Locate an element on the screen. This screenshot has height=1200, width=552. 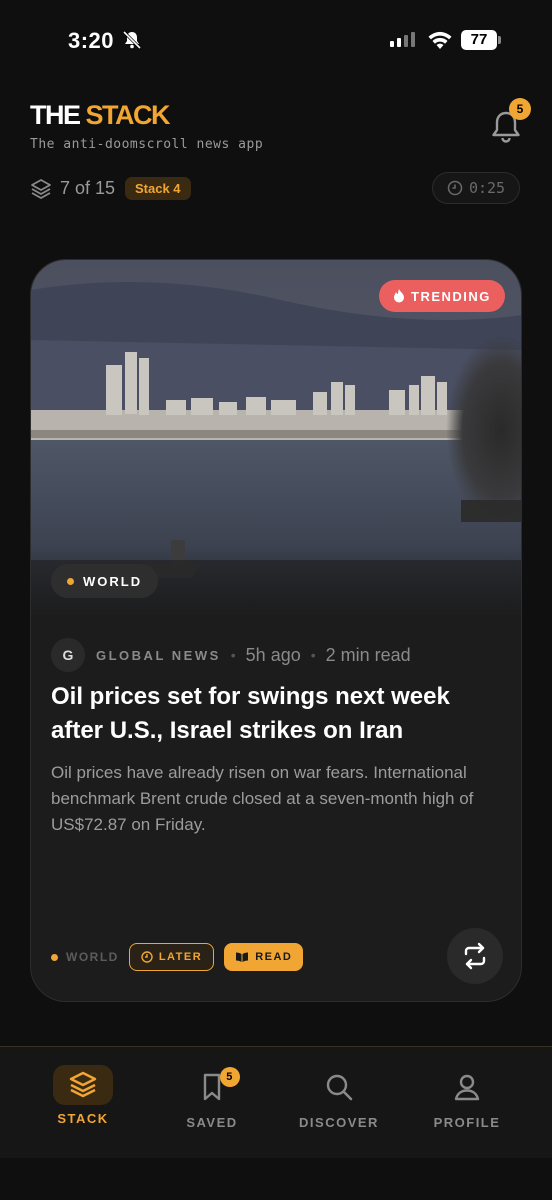
reading-timer: 0:25 is located at coordinates (476, 188).